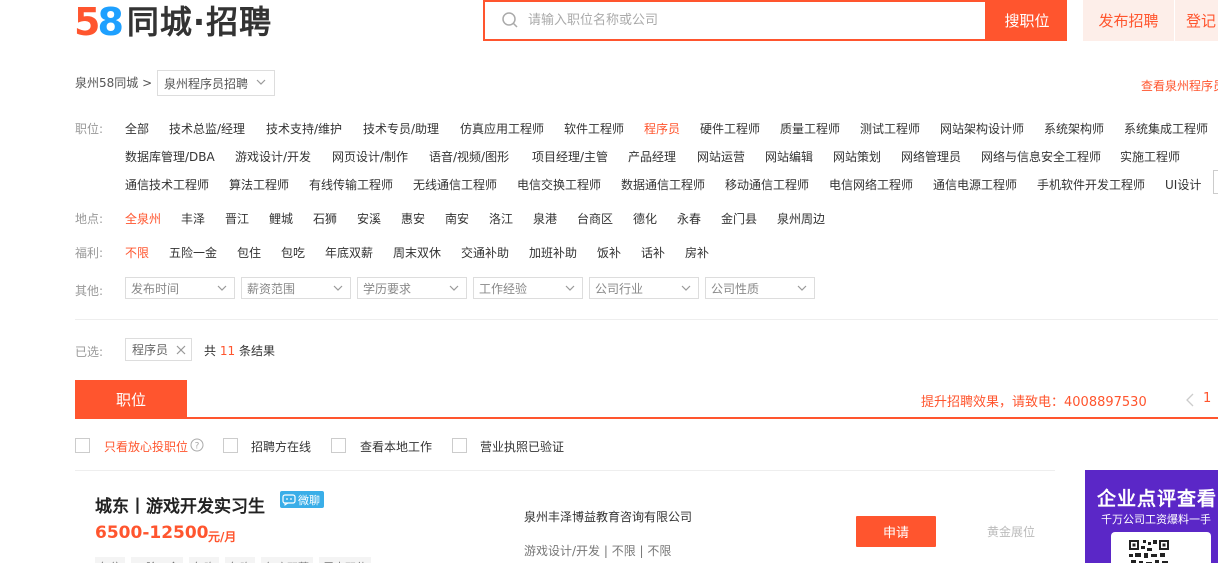 The height and width of the screenshot is (563, 1218). Describe the element at coordinates (1128, 20) in the screenshot. I see `post-job-button: 发布招聘` at that location.